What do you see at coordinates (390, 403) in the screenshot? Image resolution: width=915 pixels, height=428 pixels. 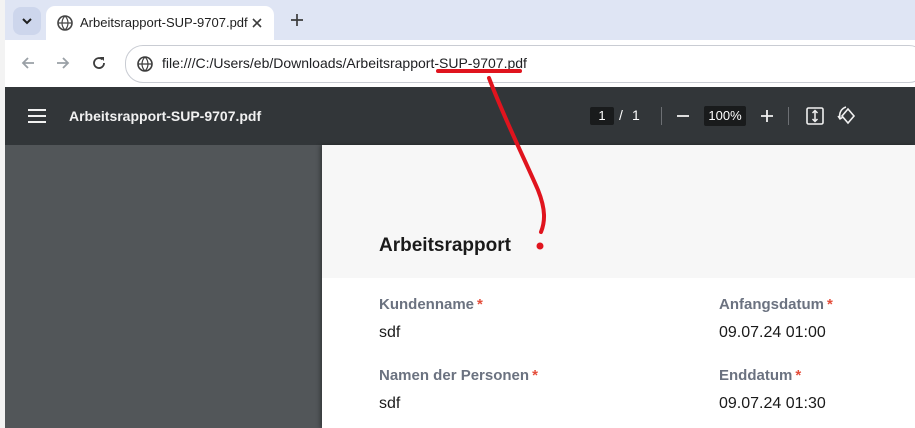 I see `field-value-namen-der-personen: sdf` at bounding box center [390, 403].